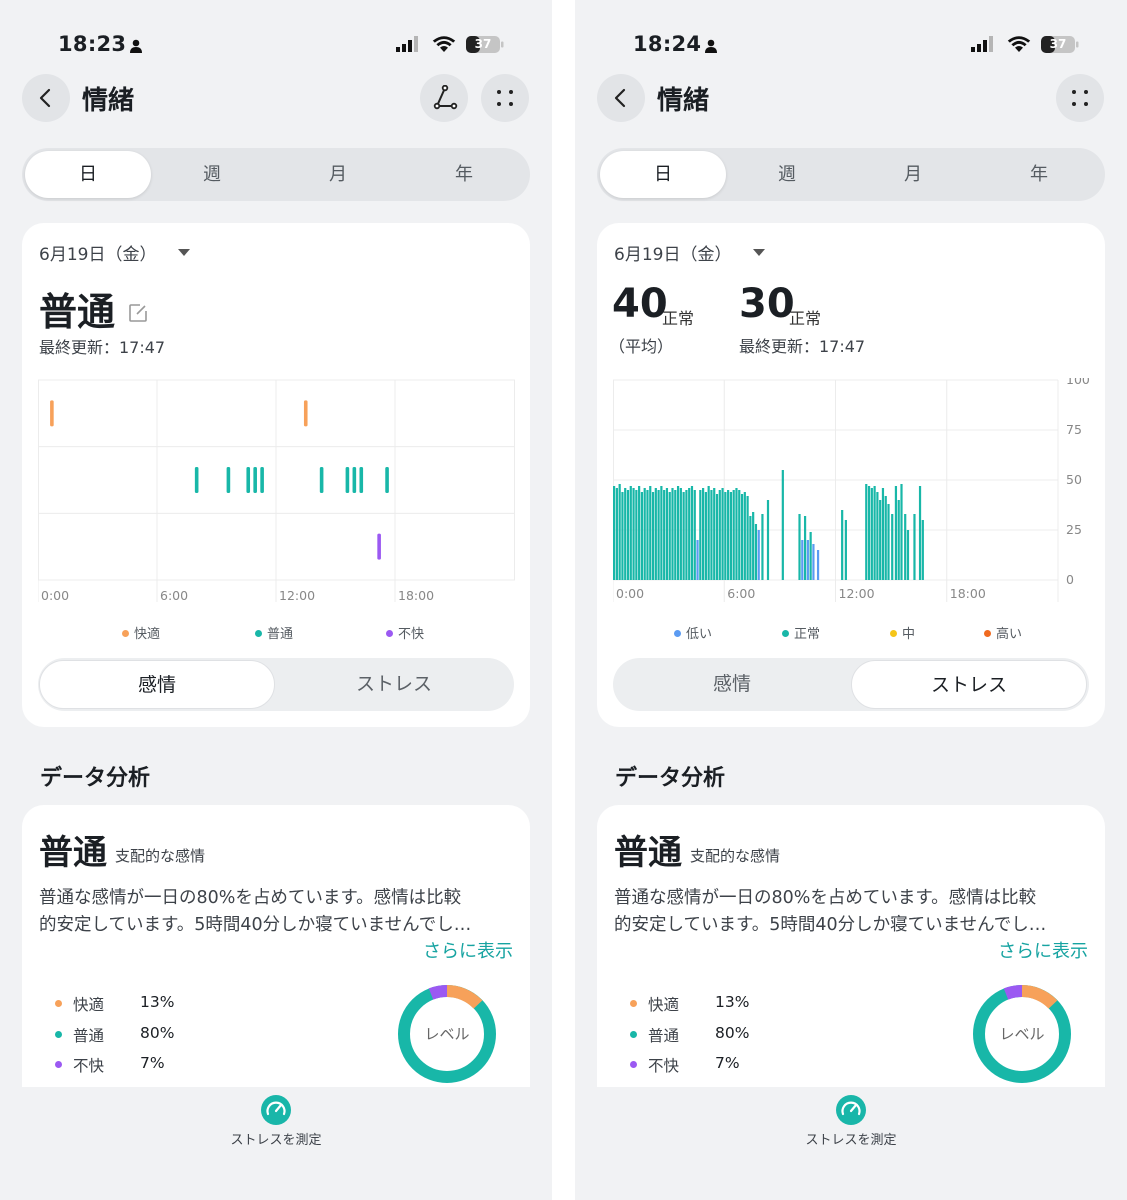 This screenshot has height=1200, width=1127. What do you see at coordinates (648, 853) in the screenshot?
I see `dominant-mood: 普通` at bounding box center [648, 853].